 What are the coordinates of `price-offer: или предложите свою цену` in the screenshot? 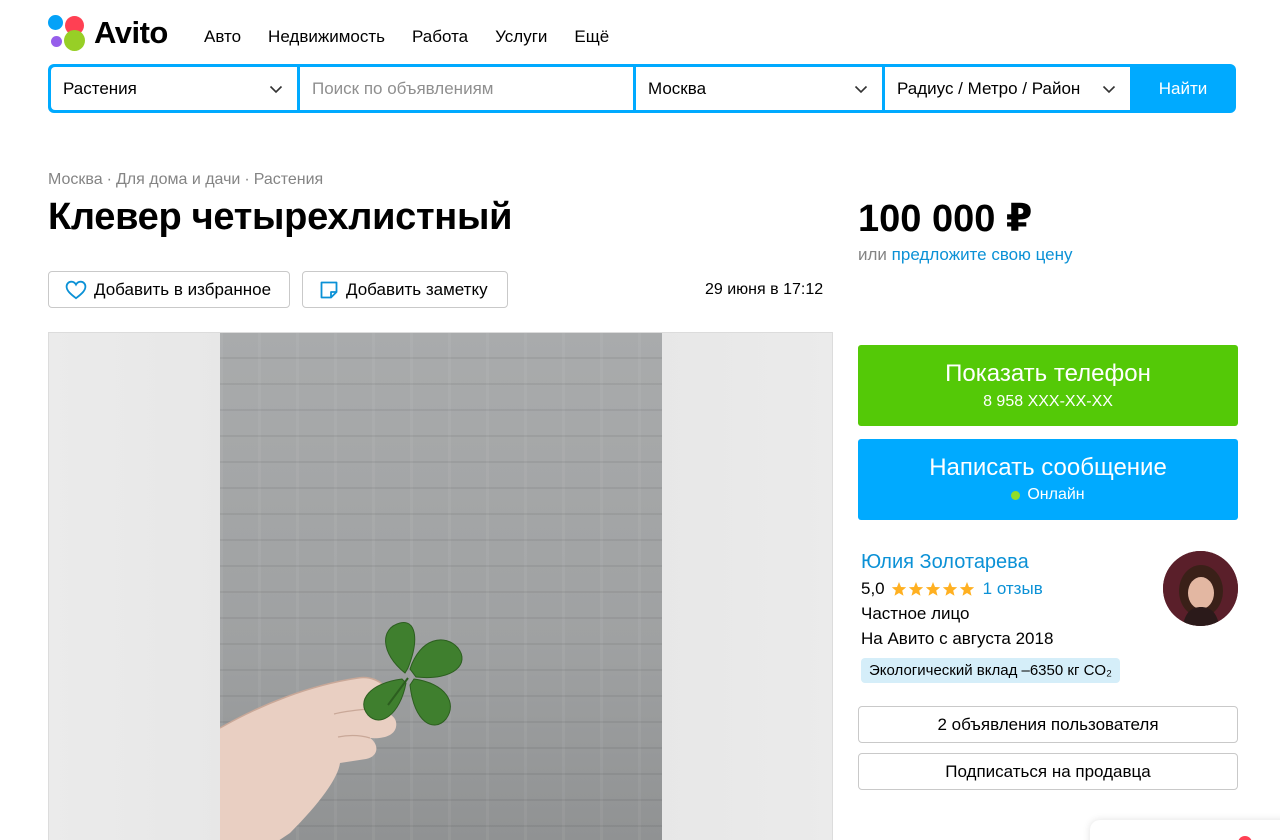 It's located at (965, 255).